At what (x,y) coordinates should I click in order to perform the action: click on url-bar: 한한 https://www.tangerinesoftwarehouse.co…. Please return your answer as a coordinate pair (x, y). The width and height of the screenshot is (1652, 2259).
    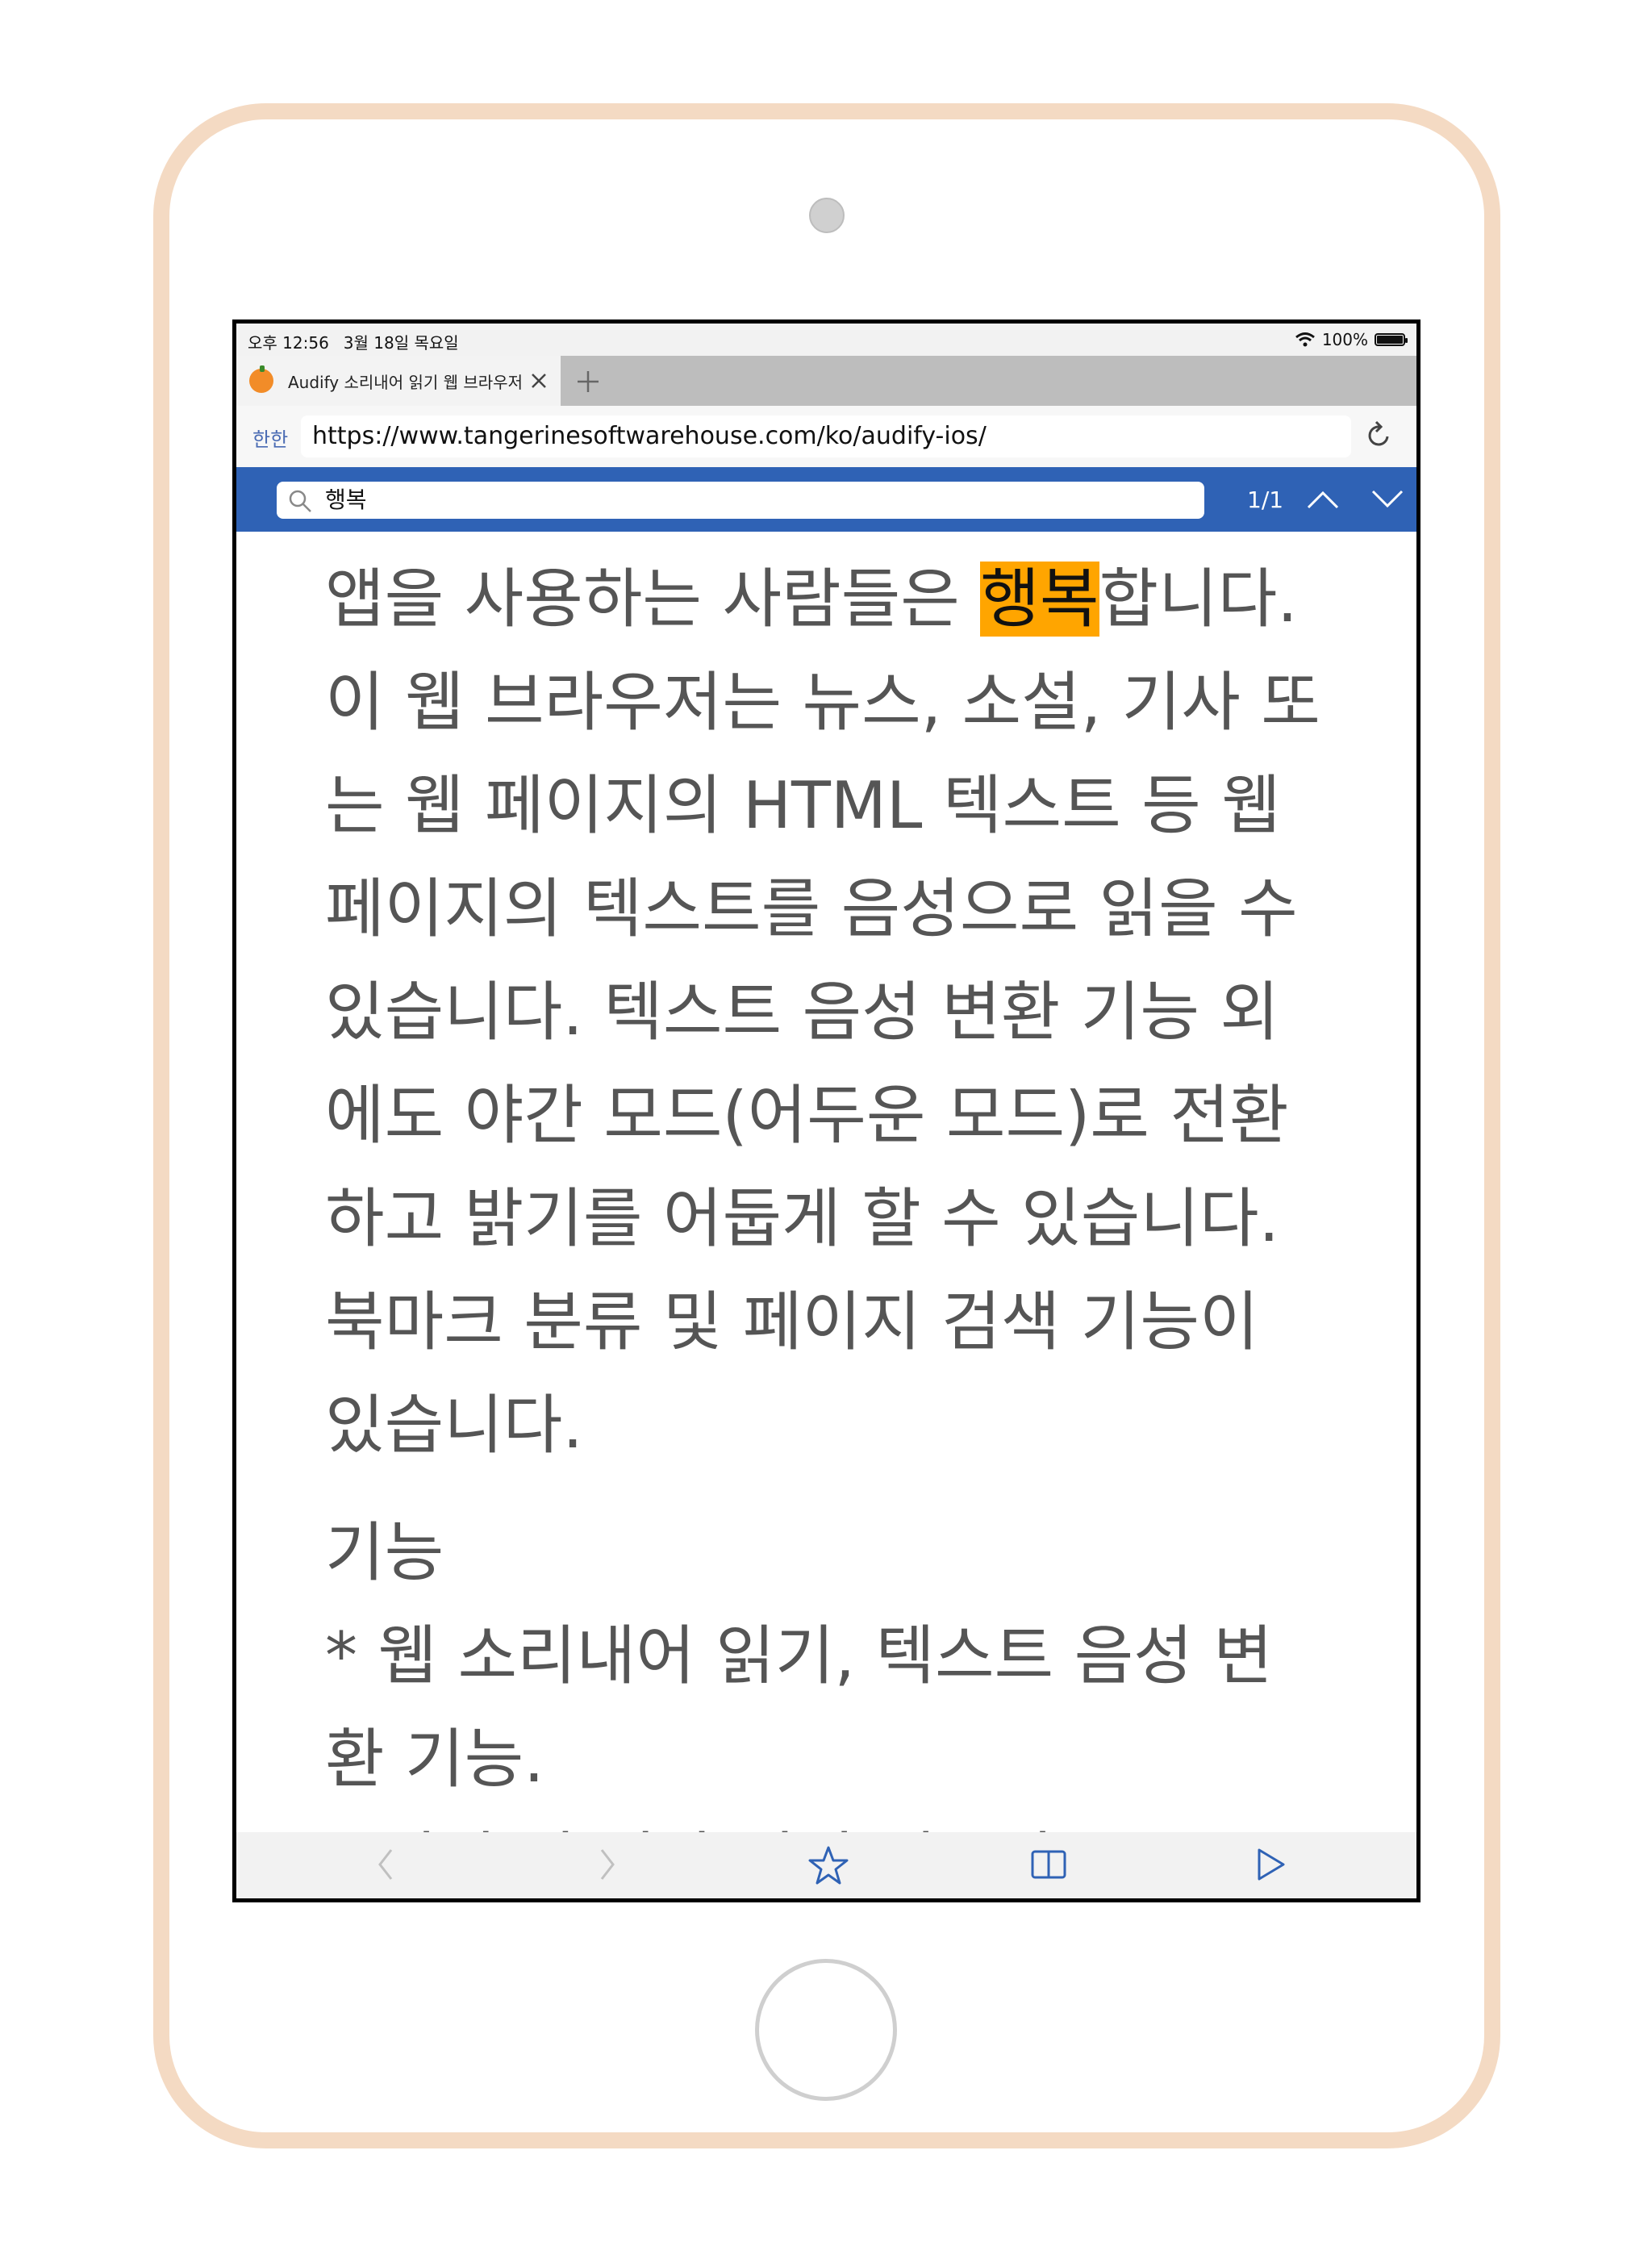
    Looking at the image, I should click on (826, 437).